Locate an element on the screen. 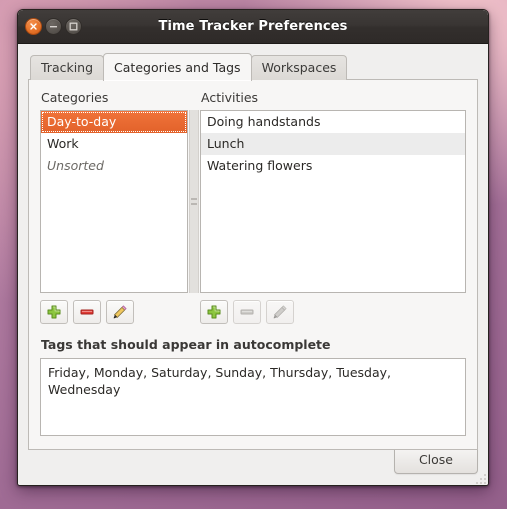 This screenshot has width=507, height=509. list-item: Lunch is located at coordinates (333, 144).